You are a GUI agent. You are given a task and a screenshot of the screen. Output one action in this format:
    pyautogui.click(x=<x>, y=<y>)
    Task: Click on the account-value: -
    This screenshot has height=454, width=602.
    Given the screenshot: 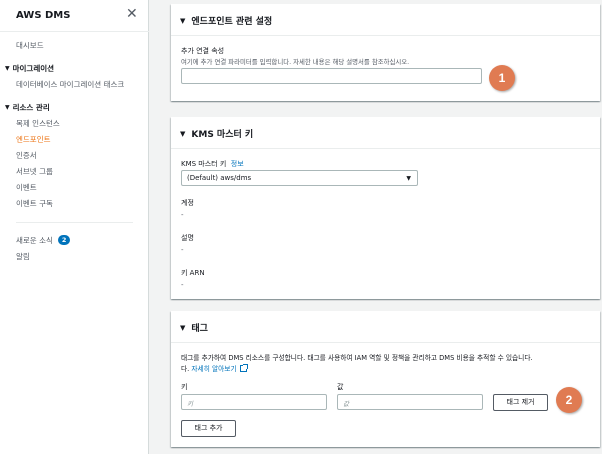 What is the action you would take?
    pyautogui.click(x=182, y=215)
    